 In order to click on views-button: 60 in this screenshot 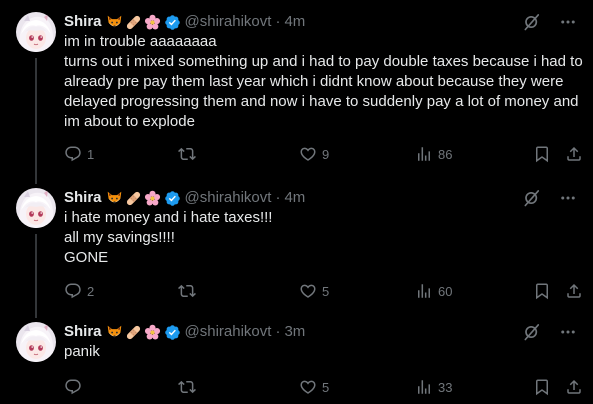, I will do `click(433, 291)`.